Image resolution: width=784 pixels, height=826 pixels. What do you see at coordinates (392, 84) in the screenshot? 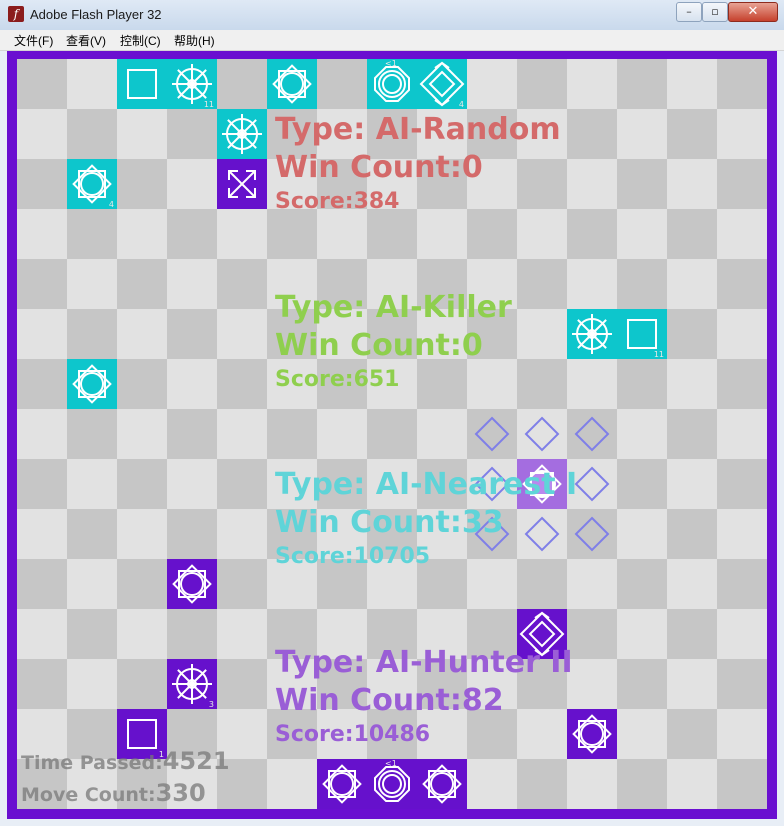
I see `cyan-piece: <1` at bounding box center [392, 84].